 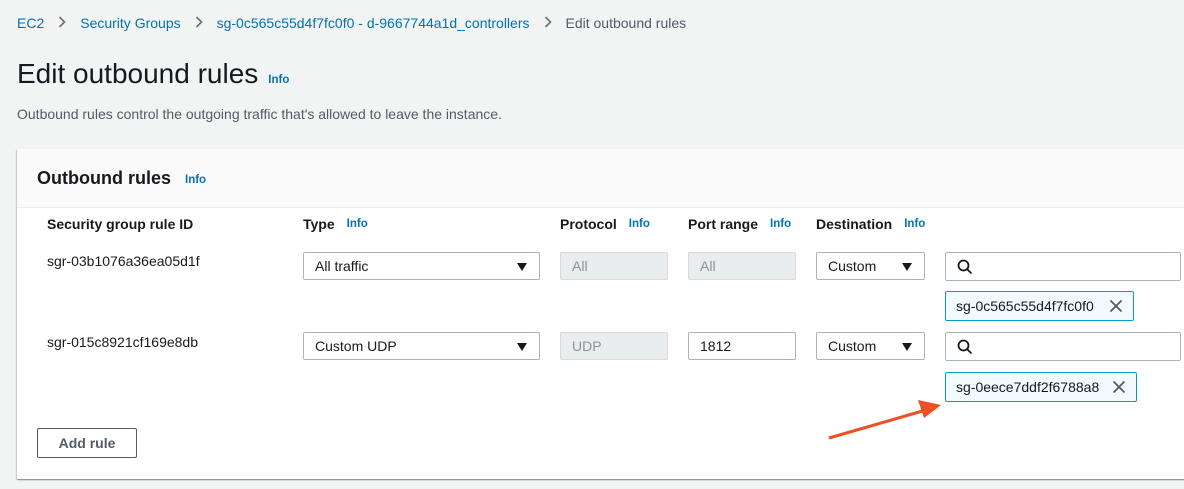 What do you see at coordinates (357, 224) in the screenshot?
I see `type-info-link: Info` at bounding box center [357, 224].